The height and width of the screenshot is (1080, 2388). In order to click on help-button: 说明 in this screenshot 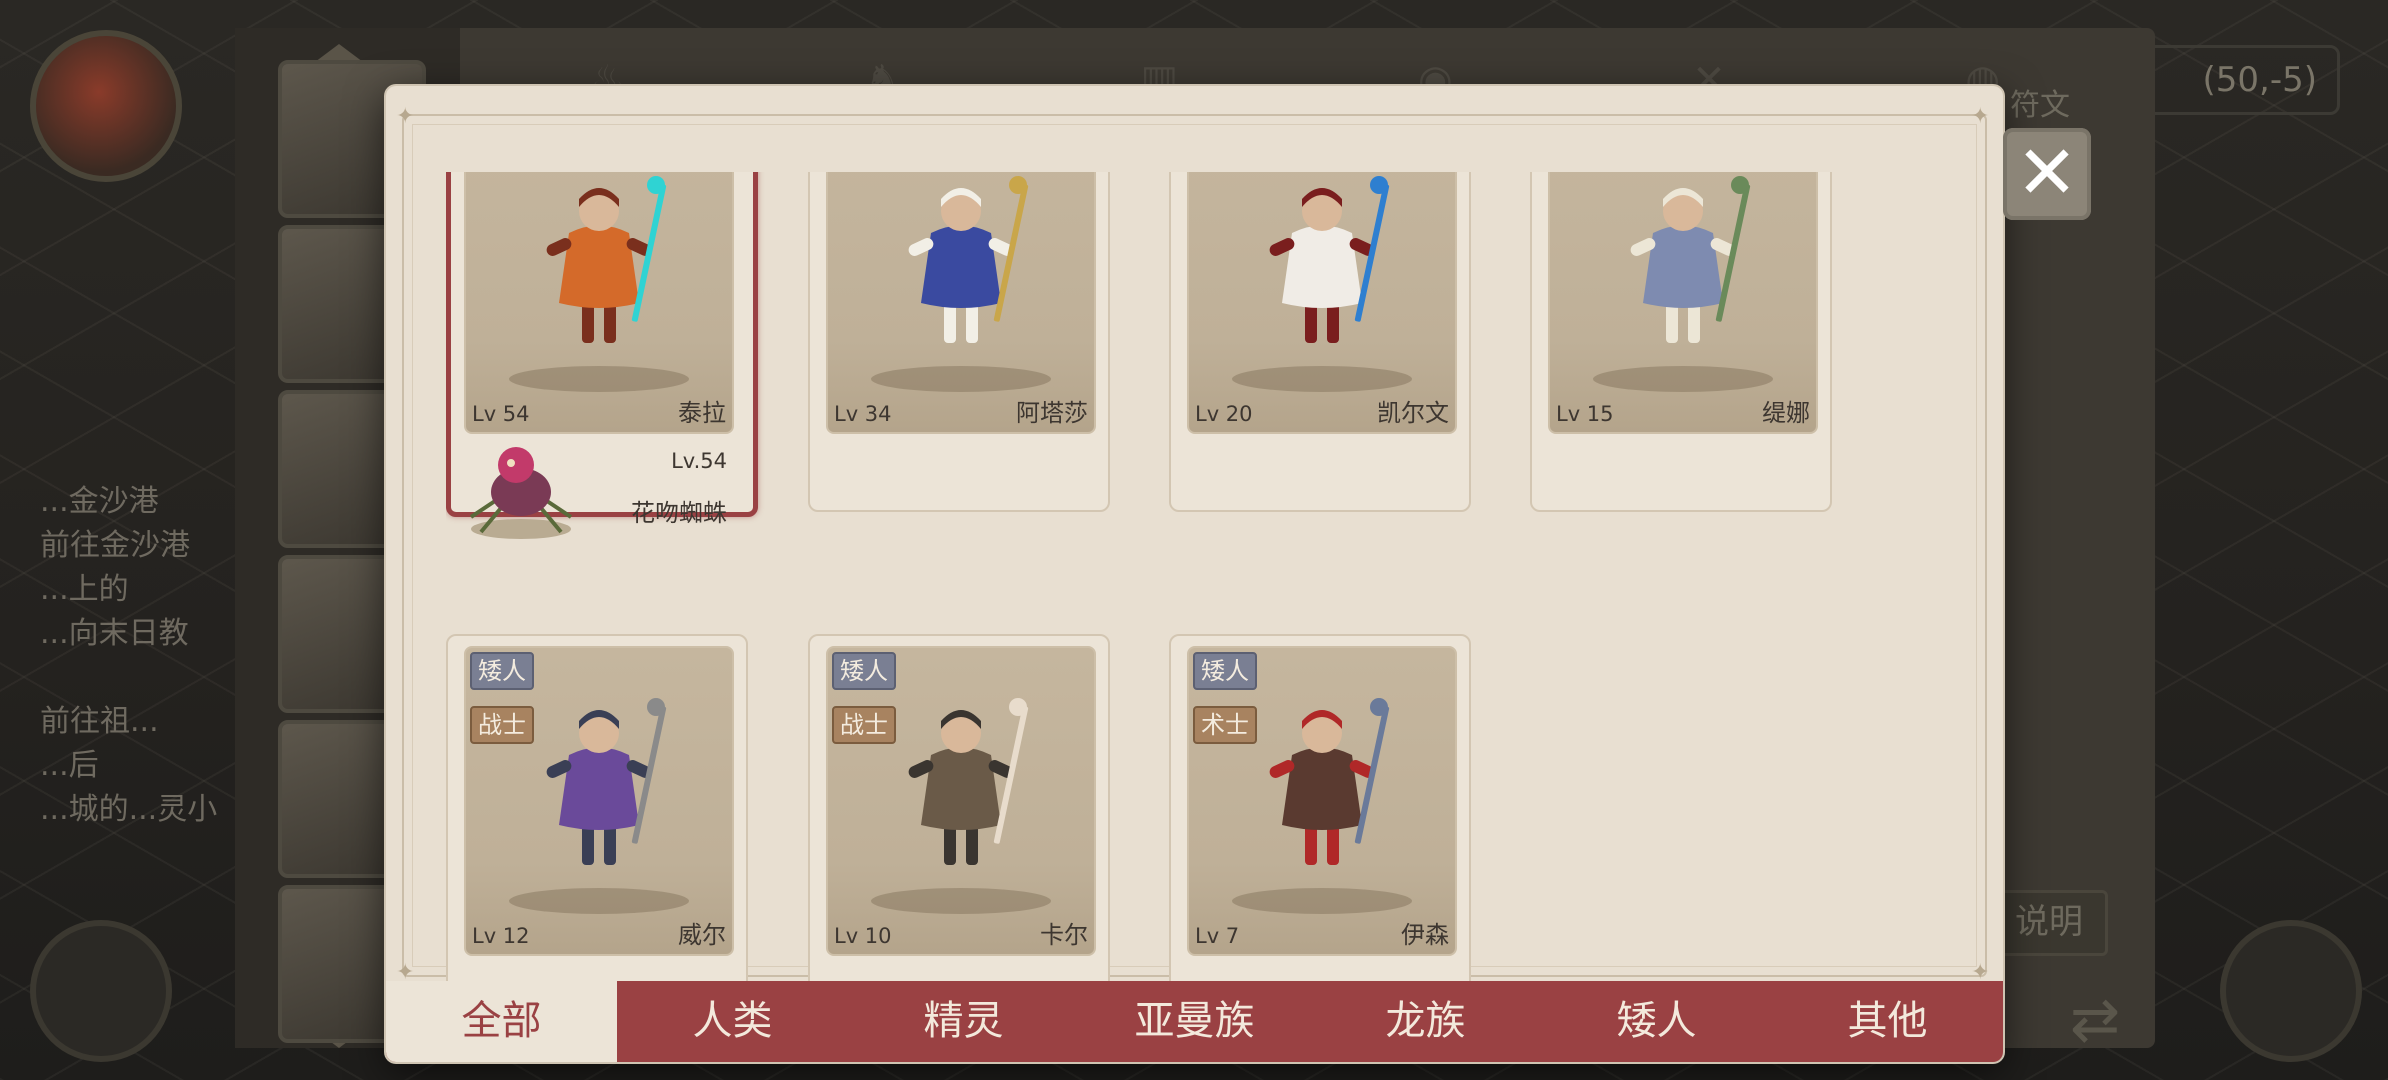, I will do `click(2049, 923)`.